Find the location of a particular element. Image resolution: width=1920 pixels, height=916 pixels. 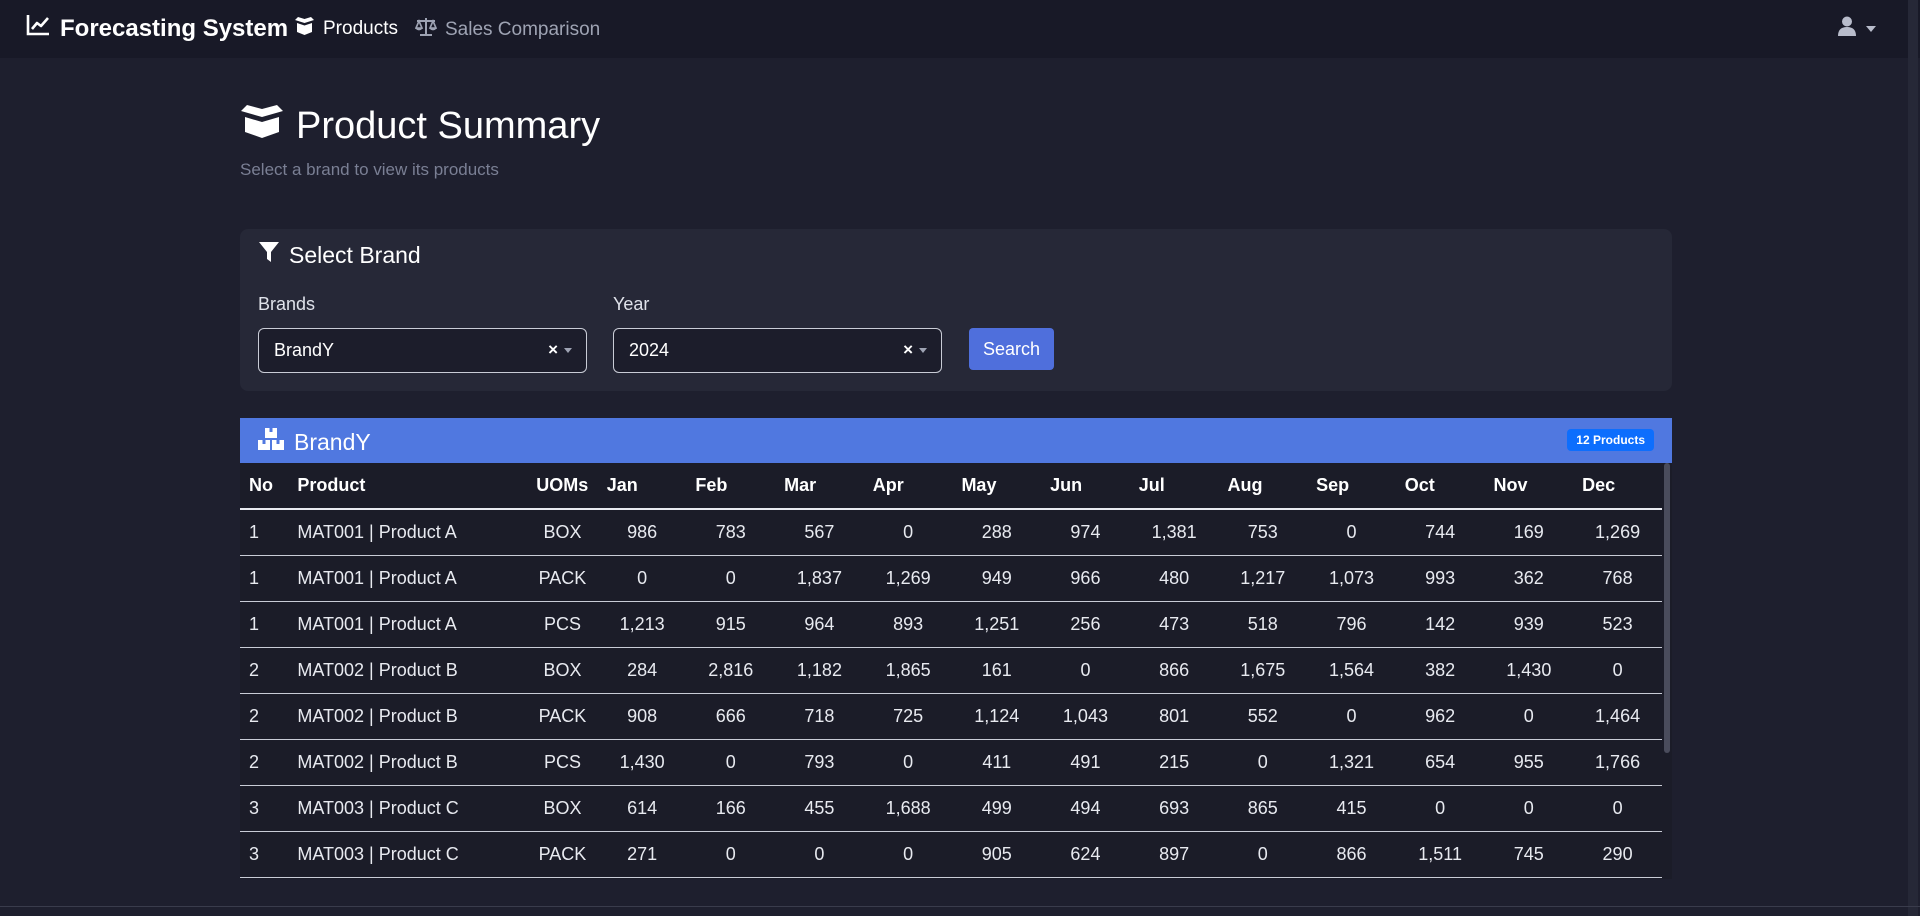

nav-link-products-label: Products is located at coordinates (360, 28).